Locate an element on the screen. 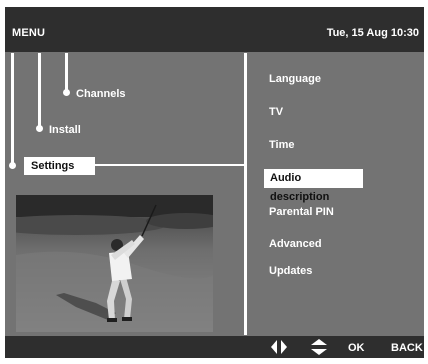  back-button: BACK is located at coordinates (407, 348).